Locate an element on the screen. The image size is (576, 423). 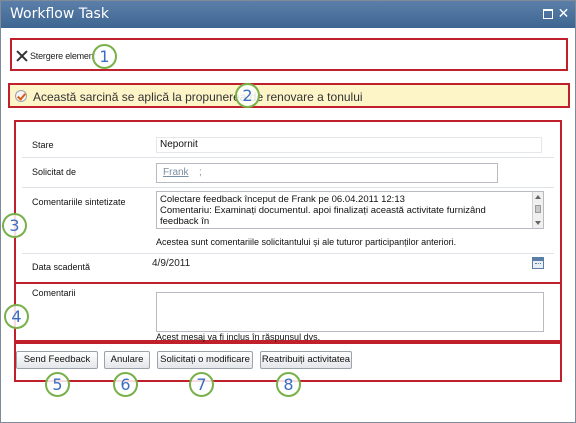
calendar-icon is located at coordinates (538, 263).